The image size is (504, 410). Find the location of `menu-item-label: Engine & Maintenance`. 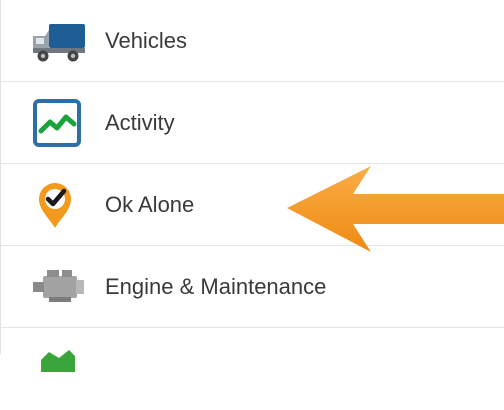

menu-item-label: Engine & Maintenance is located at coordinates (216, 286).